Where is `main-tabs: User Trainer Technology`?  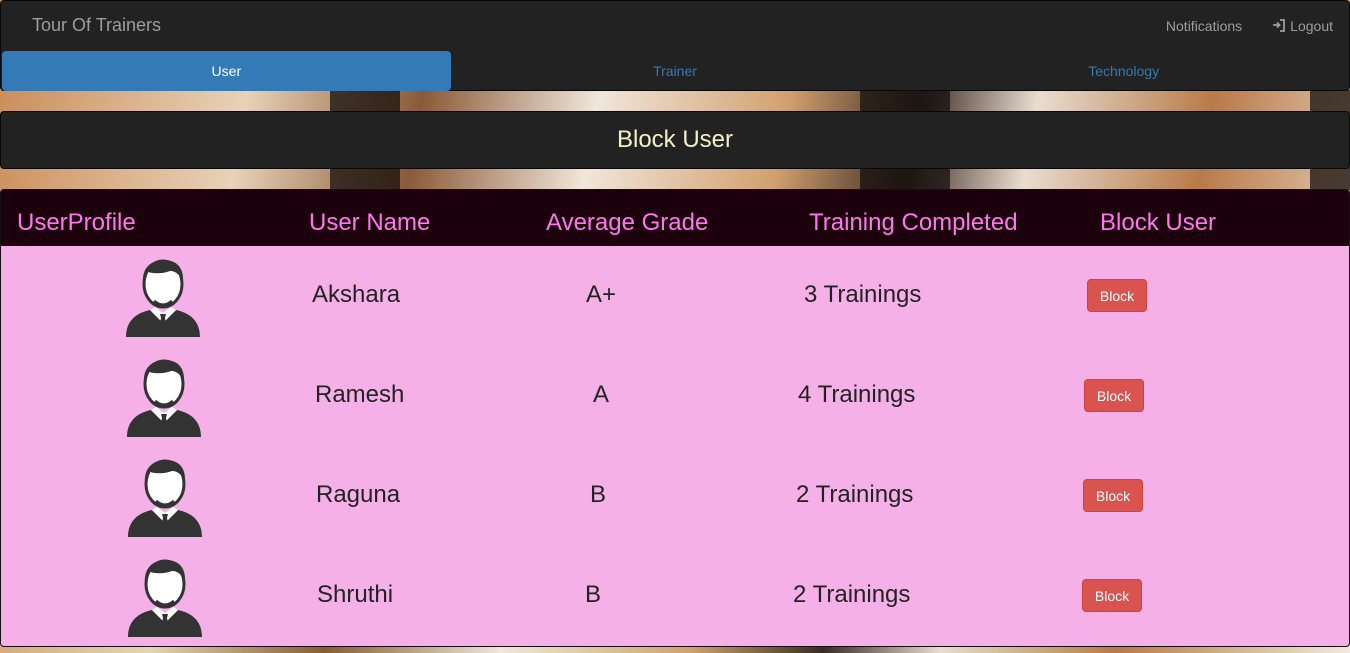
main-tabs: User Trainer Technology is located at coordinates (675, 71).